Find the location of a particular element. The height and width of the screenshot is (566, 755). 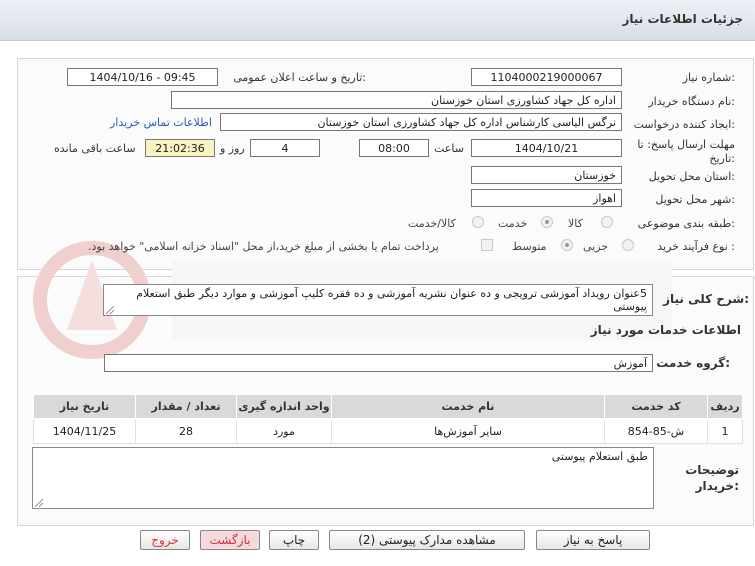

process-medium-label: متوسط is located at coordinates (529, 246).